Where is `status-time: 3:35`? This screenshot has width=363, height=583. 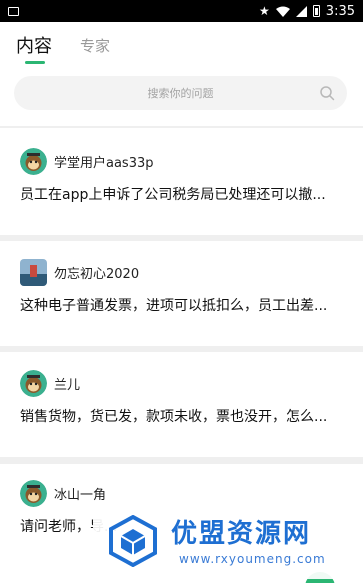 status-time: 3:35 is located at coordinates (340, 11).